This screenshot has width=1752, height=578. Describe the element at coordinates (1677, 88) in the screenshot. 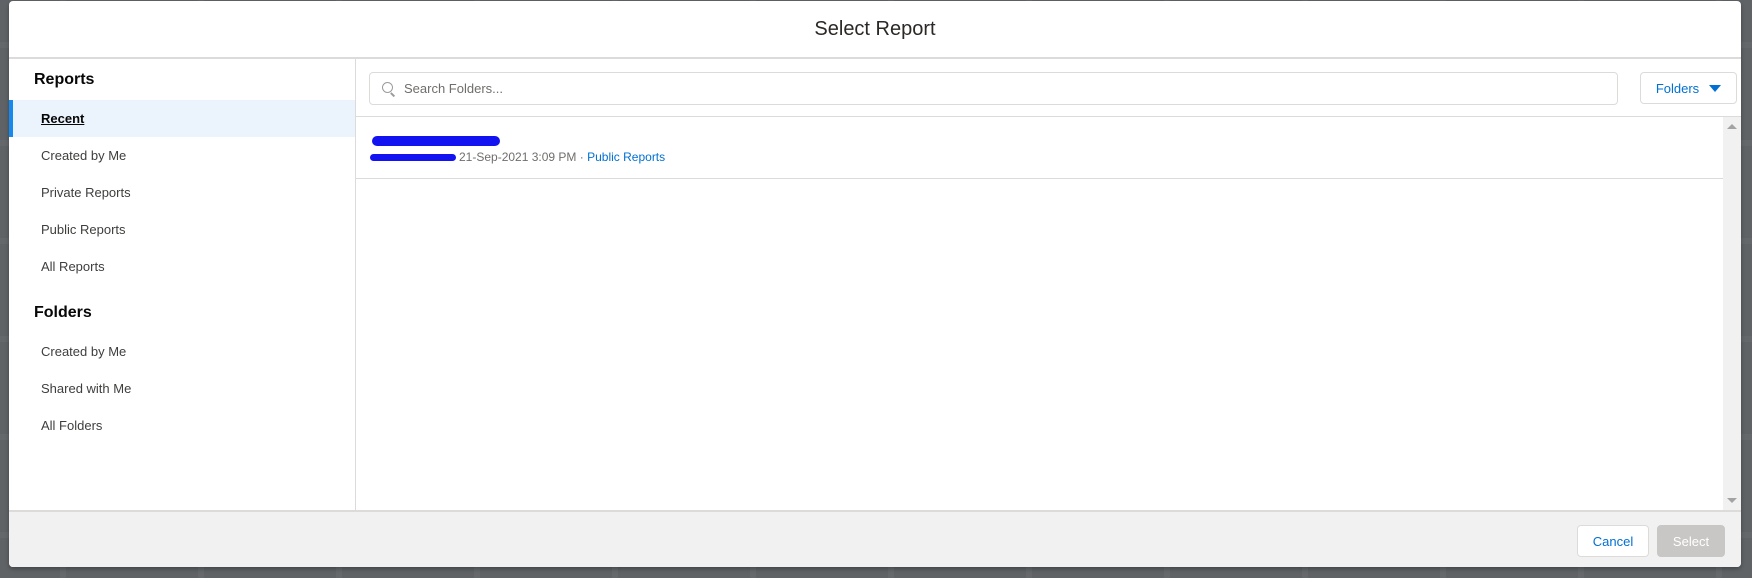

I see `folders-dropdown-label: Folders` at that location.